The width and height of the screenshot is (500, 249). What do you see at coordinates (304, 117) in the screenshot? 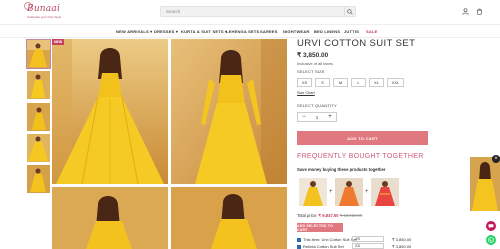
I see `quantity-decrease-button: −` at bounding box center [304, 117].